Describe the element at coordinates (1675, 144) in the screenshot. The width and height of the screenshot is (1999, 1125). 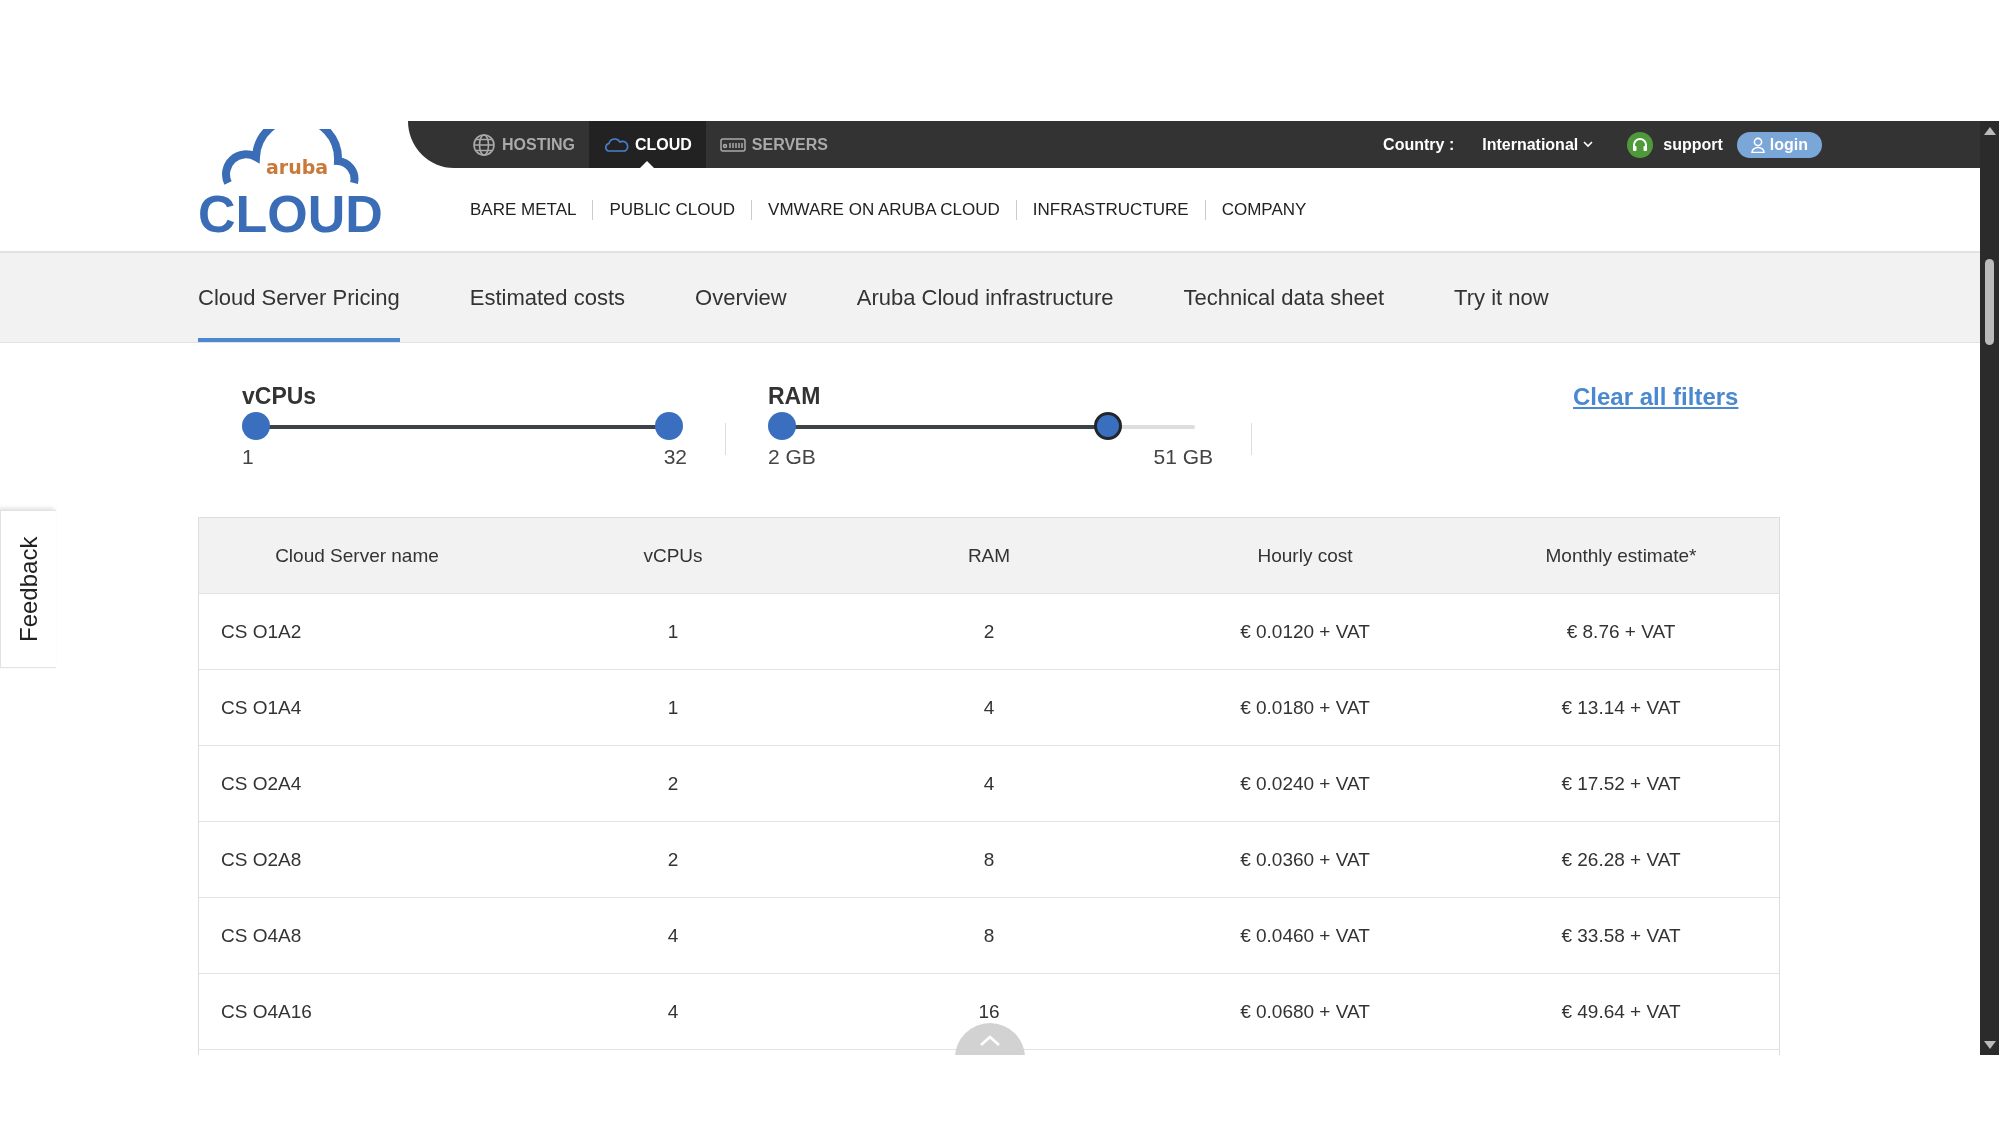
I see `support-link: support` at that location.